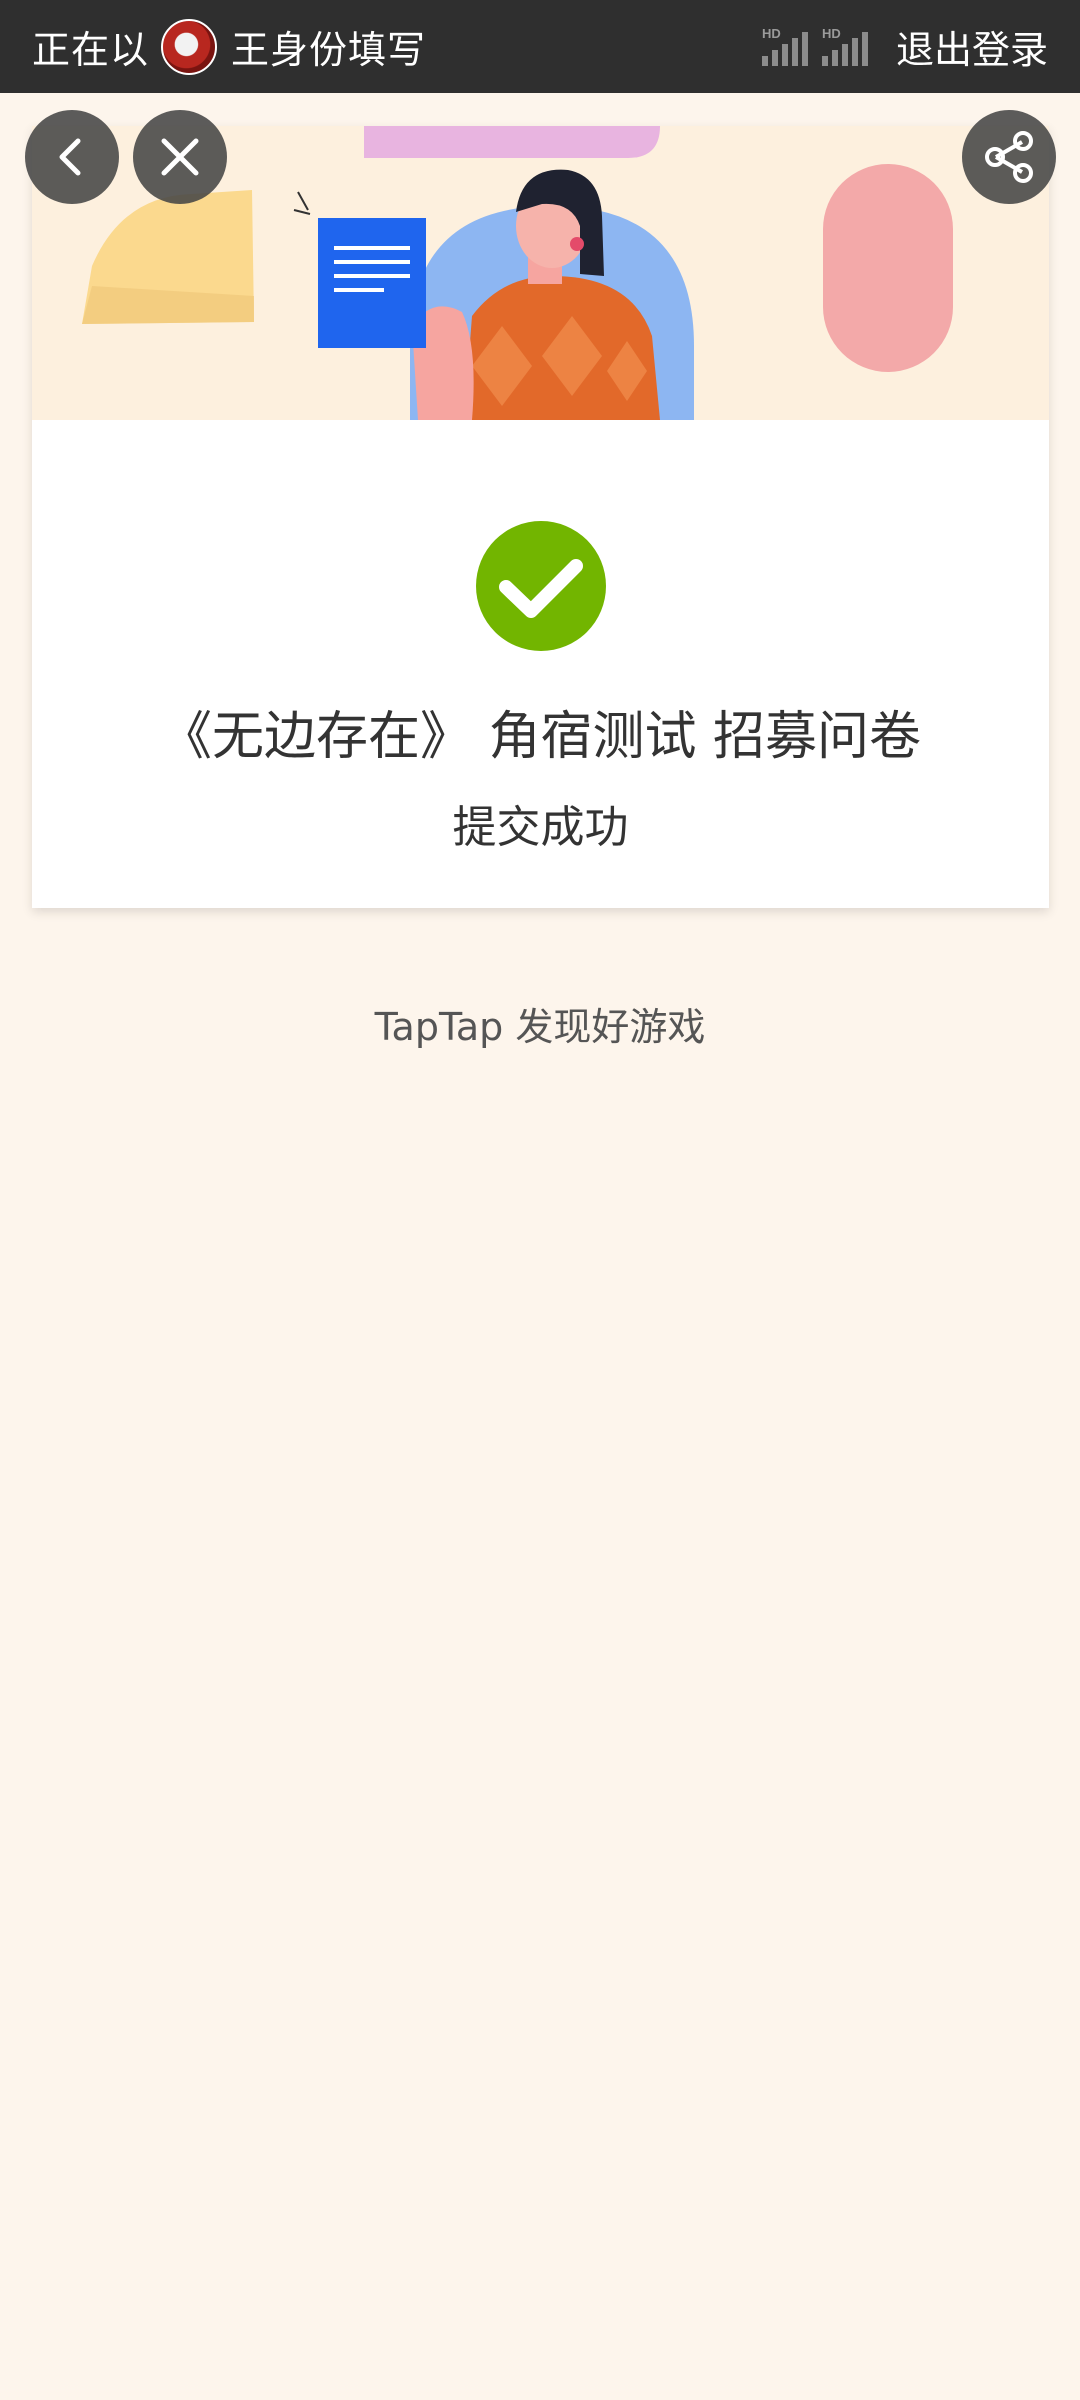 Image resolution: width=1080 pixels, height=2400 pixels. I want to click on login-status-bar: 正在以 王身份填写 HD HD 退出登录, so click(540, 46).